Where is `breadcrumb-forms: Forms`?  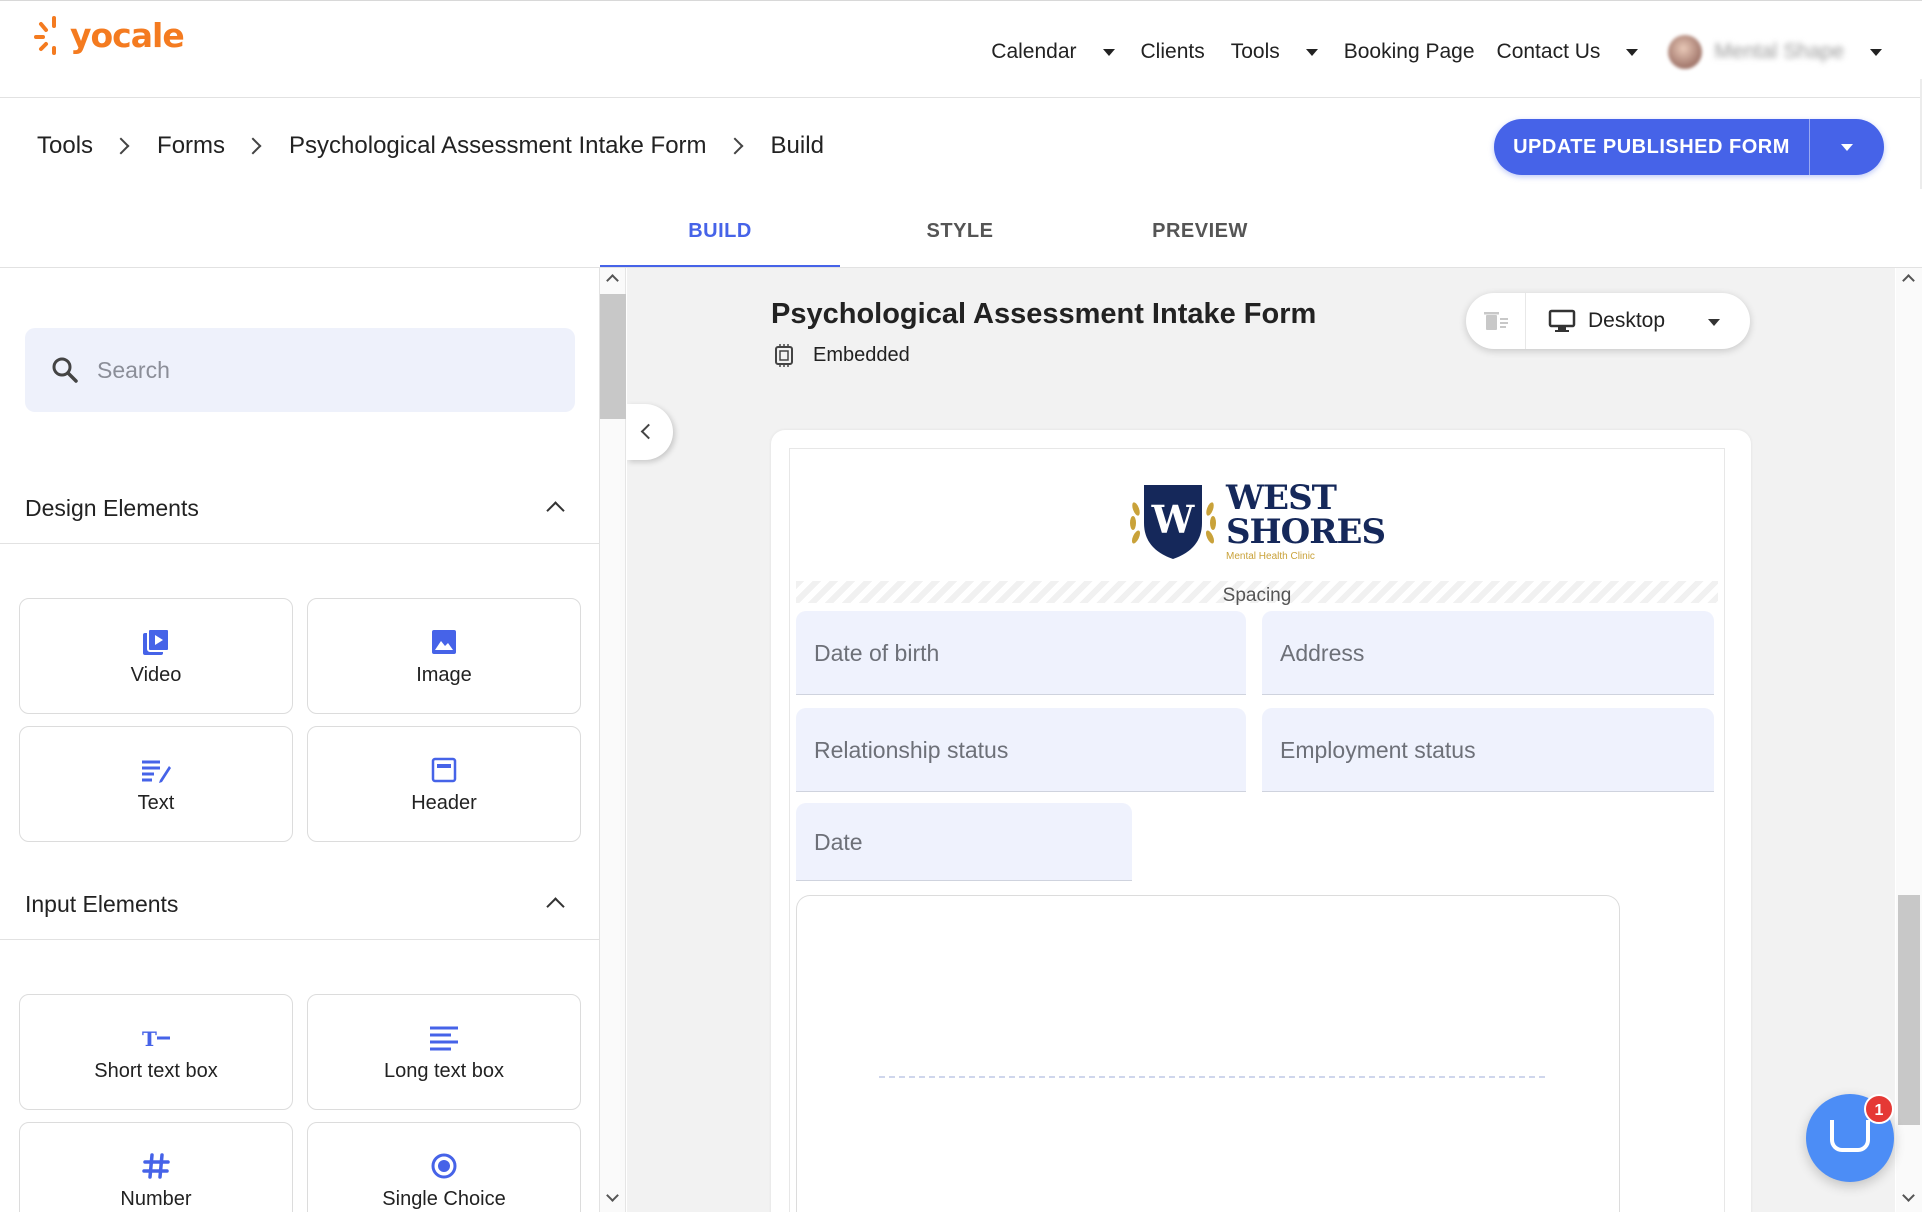 breadcrumb-forms: Forms is located at coordinates (191, 146).